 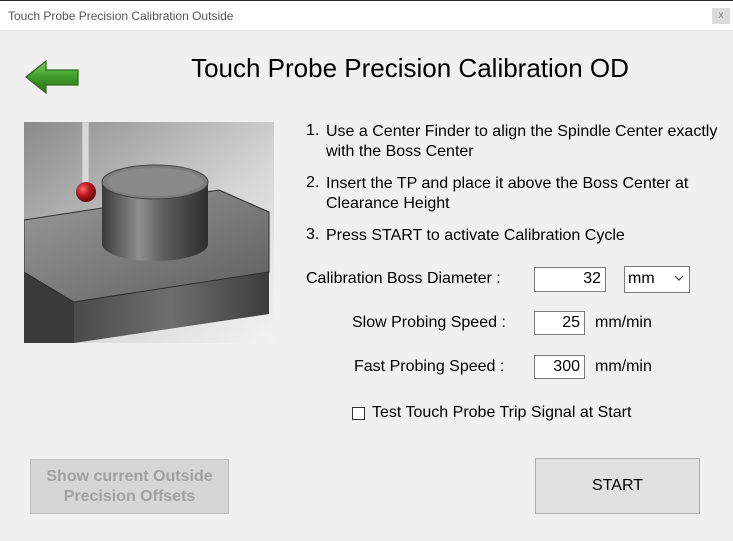 I want to click on fast-speed-input: 300, so click(x=559, y=367).